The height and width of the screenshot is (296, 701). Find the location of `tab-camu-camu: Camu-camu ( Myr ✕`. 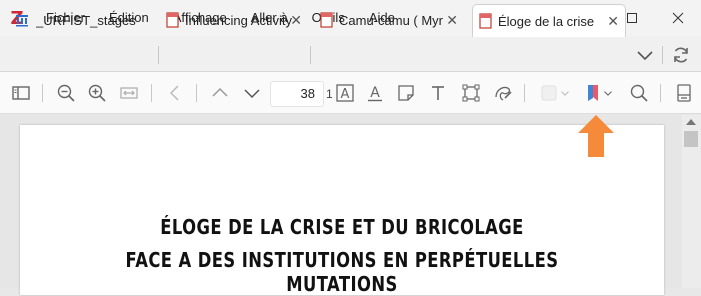

tab-camu-camu: Camu-camu ( Myr ✕ is located at coordinates (389, 20).